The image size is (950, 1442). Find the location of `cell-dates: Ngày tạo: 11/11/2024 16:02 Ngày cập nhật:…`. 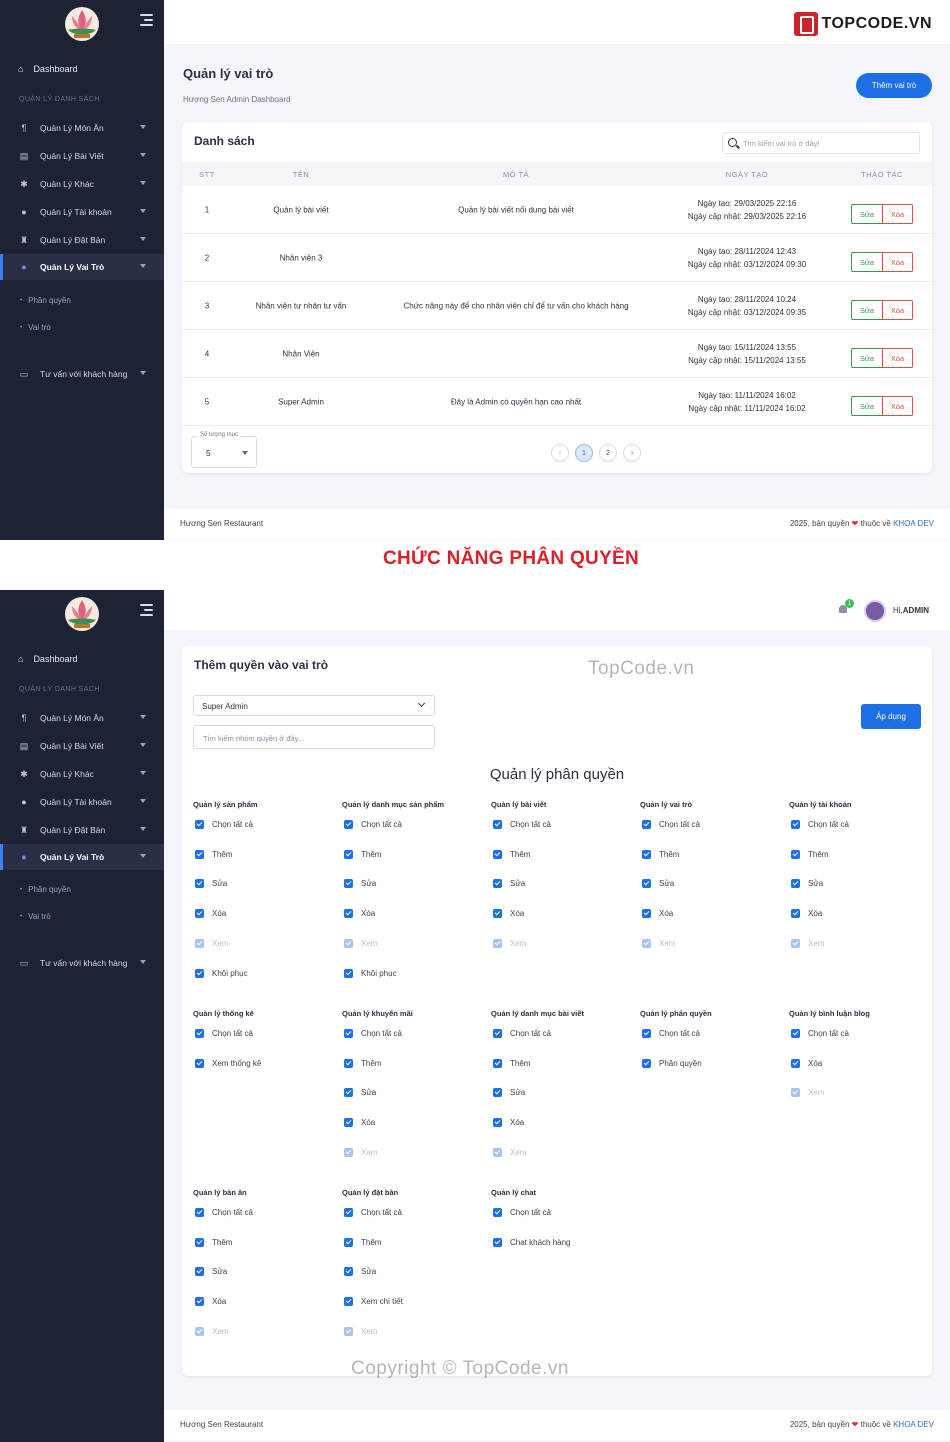

cell-dates: Ngày tạo: 11/11/2024 16:02 Ngày cập nhật:… is located at coordinates (746, 402).